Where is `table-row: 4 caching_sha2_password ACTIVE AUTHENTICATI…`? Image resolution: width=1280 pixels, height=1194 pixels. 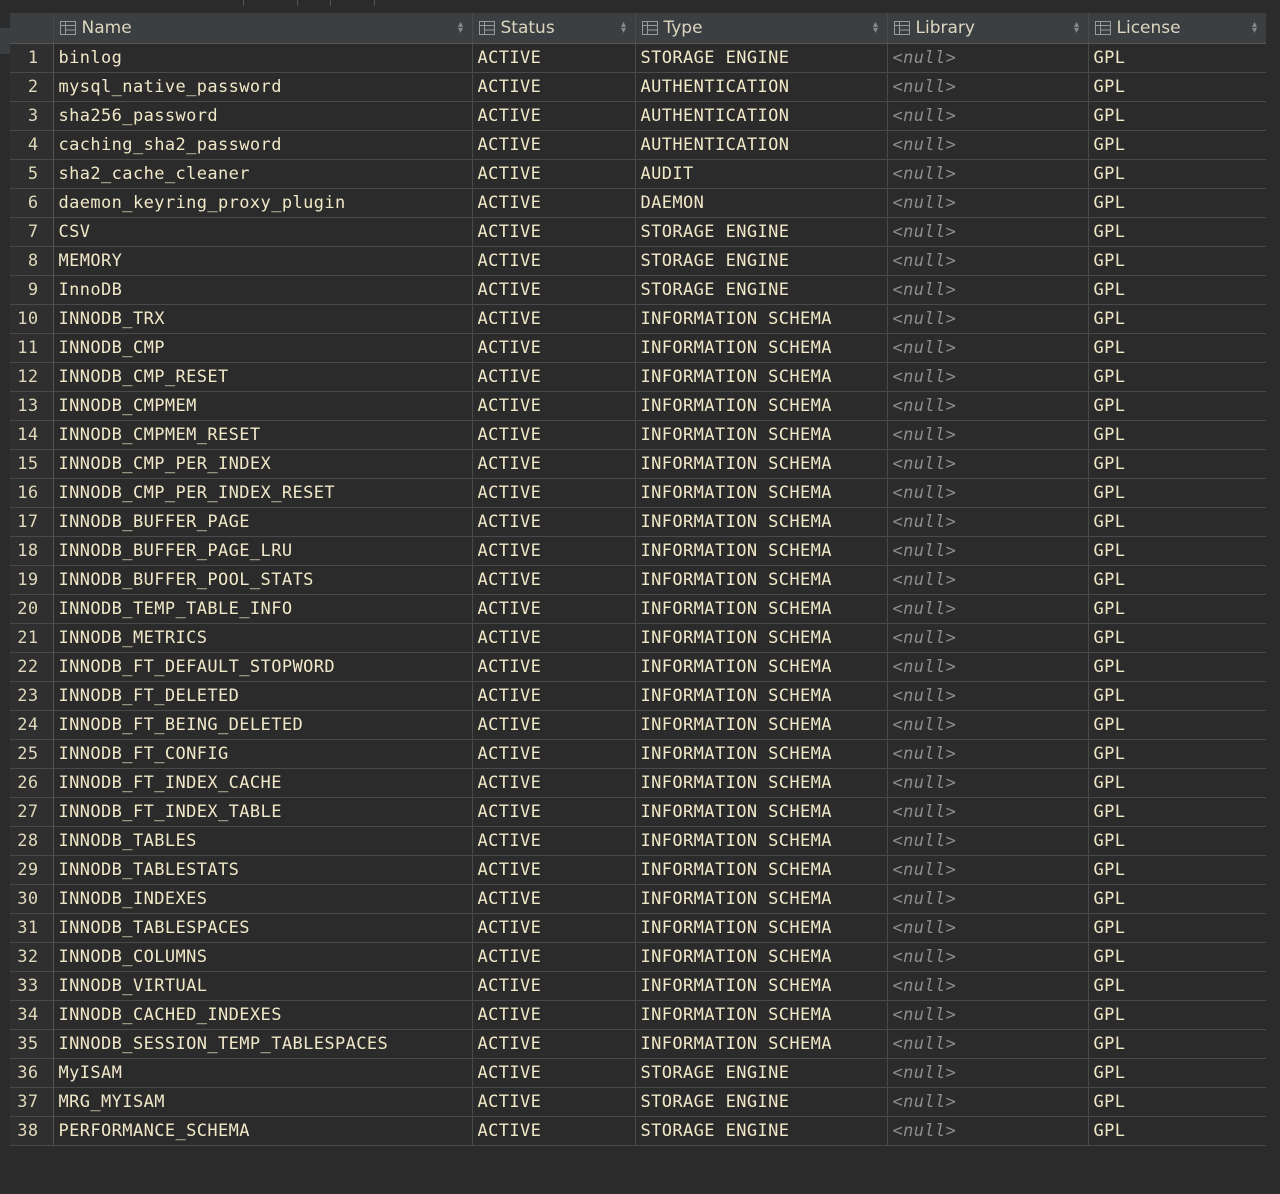 table-row: 4 caching_sha2_password ACTIVE AUTHENTICATI… is located at coordinates (638, 145).